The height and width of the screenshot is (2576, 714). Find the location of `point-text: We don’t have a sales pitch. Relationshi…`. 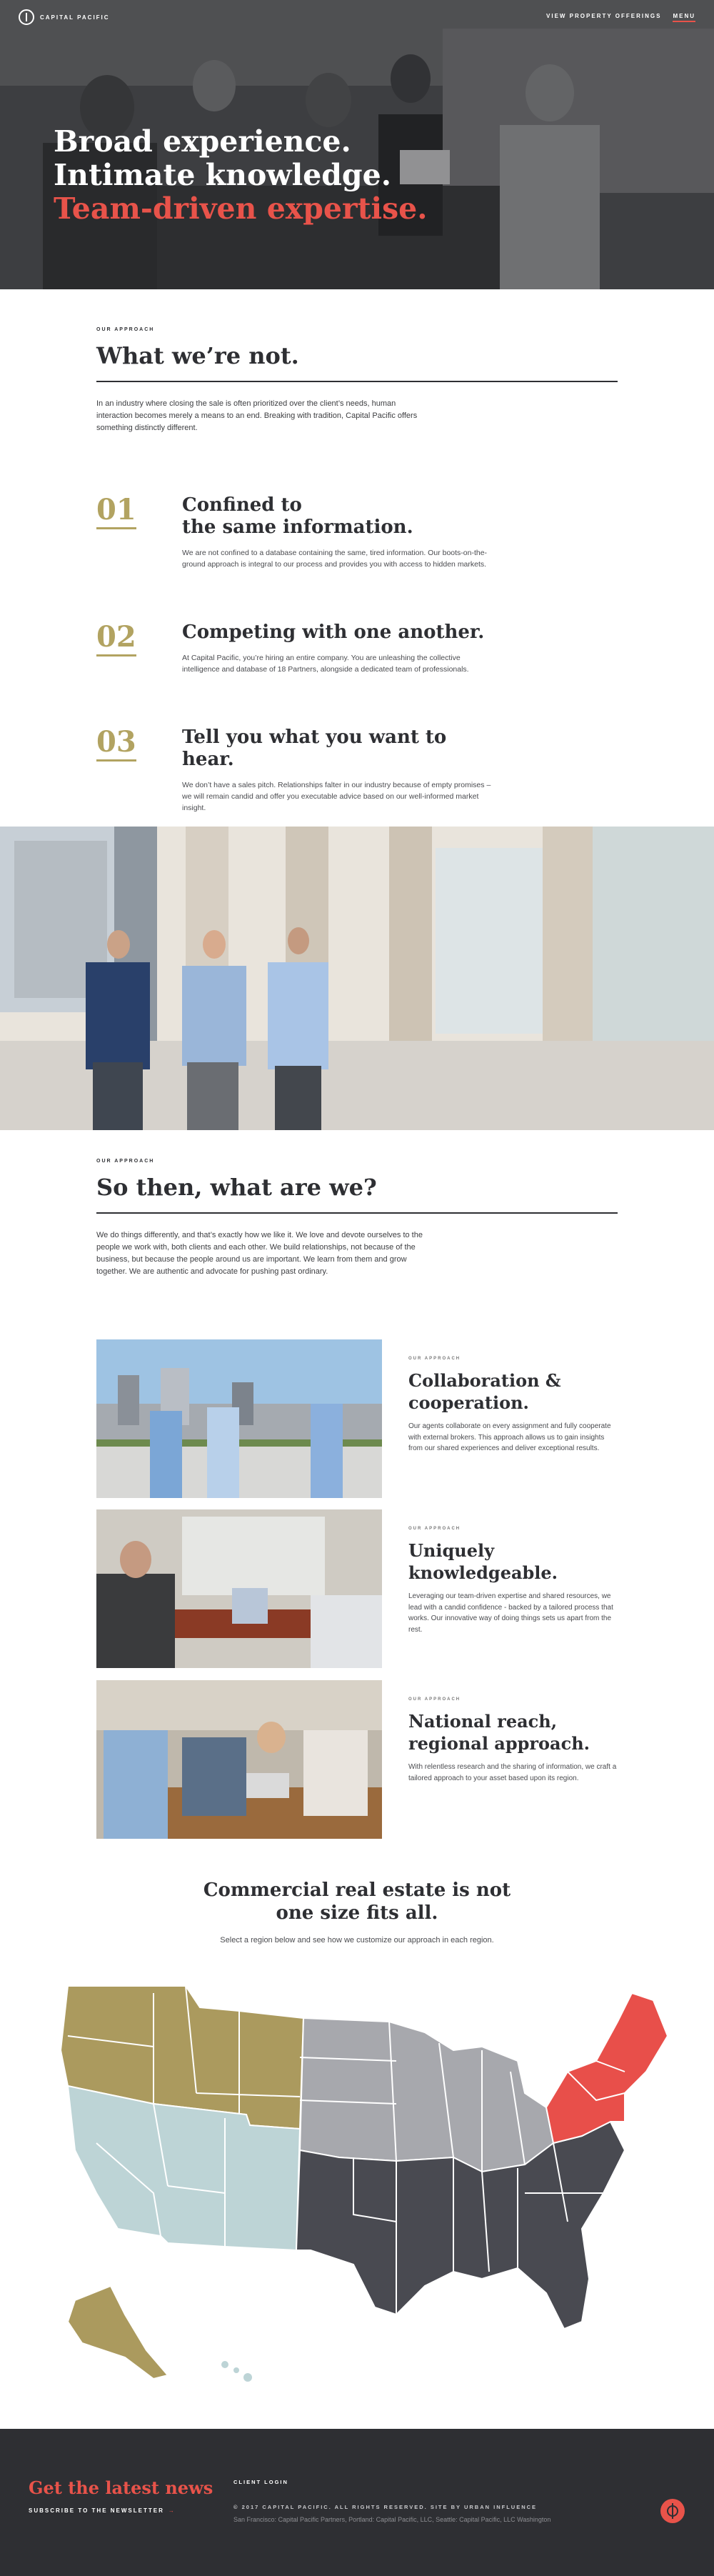

point-text: We don’t have a sales pitch. Relationshi… is located at coordinates (336, 796).